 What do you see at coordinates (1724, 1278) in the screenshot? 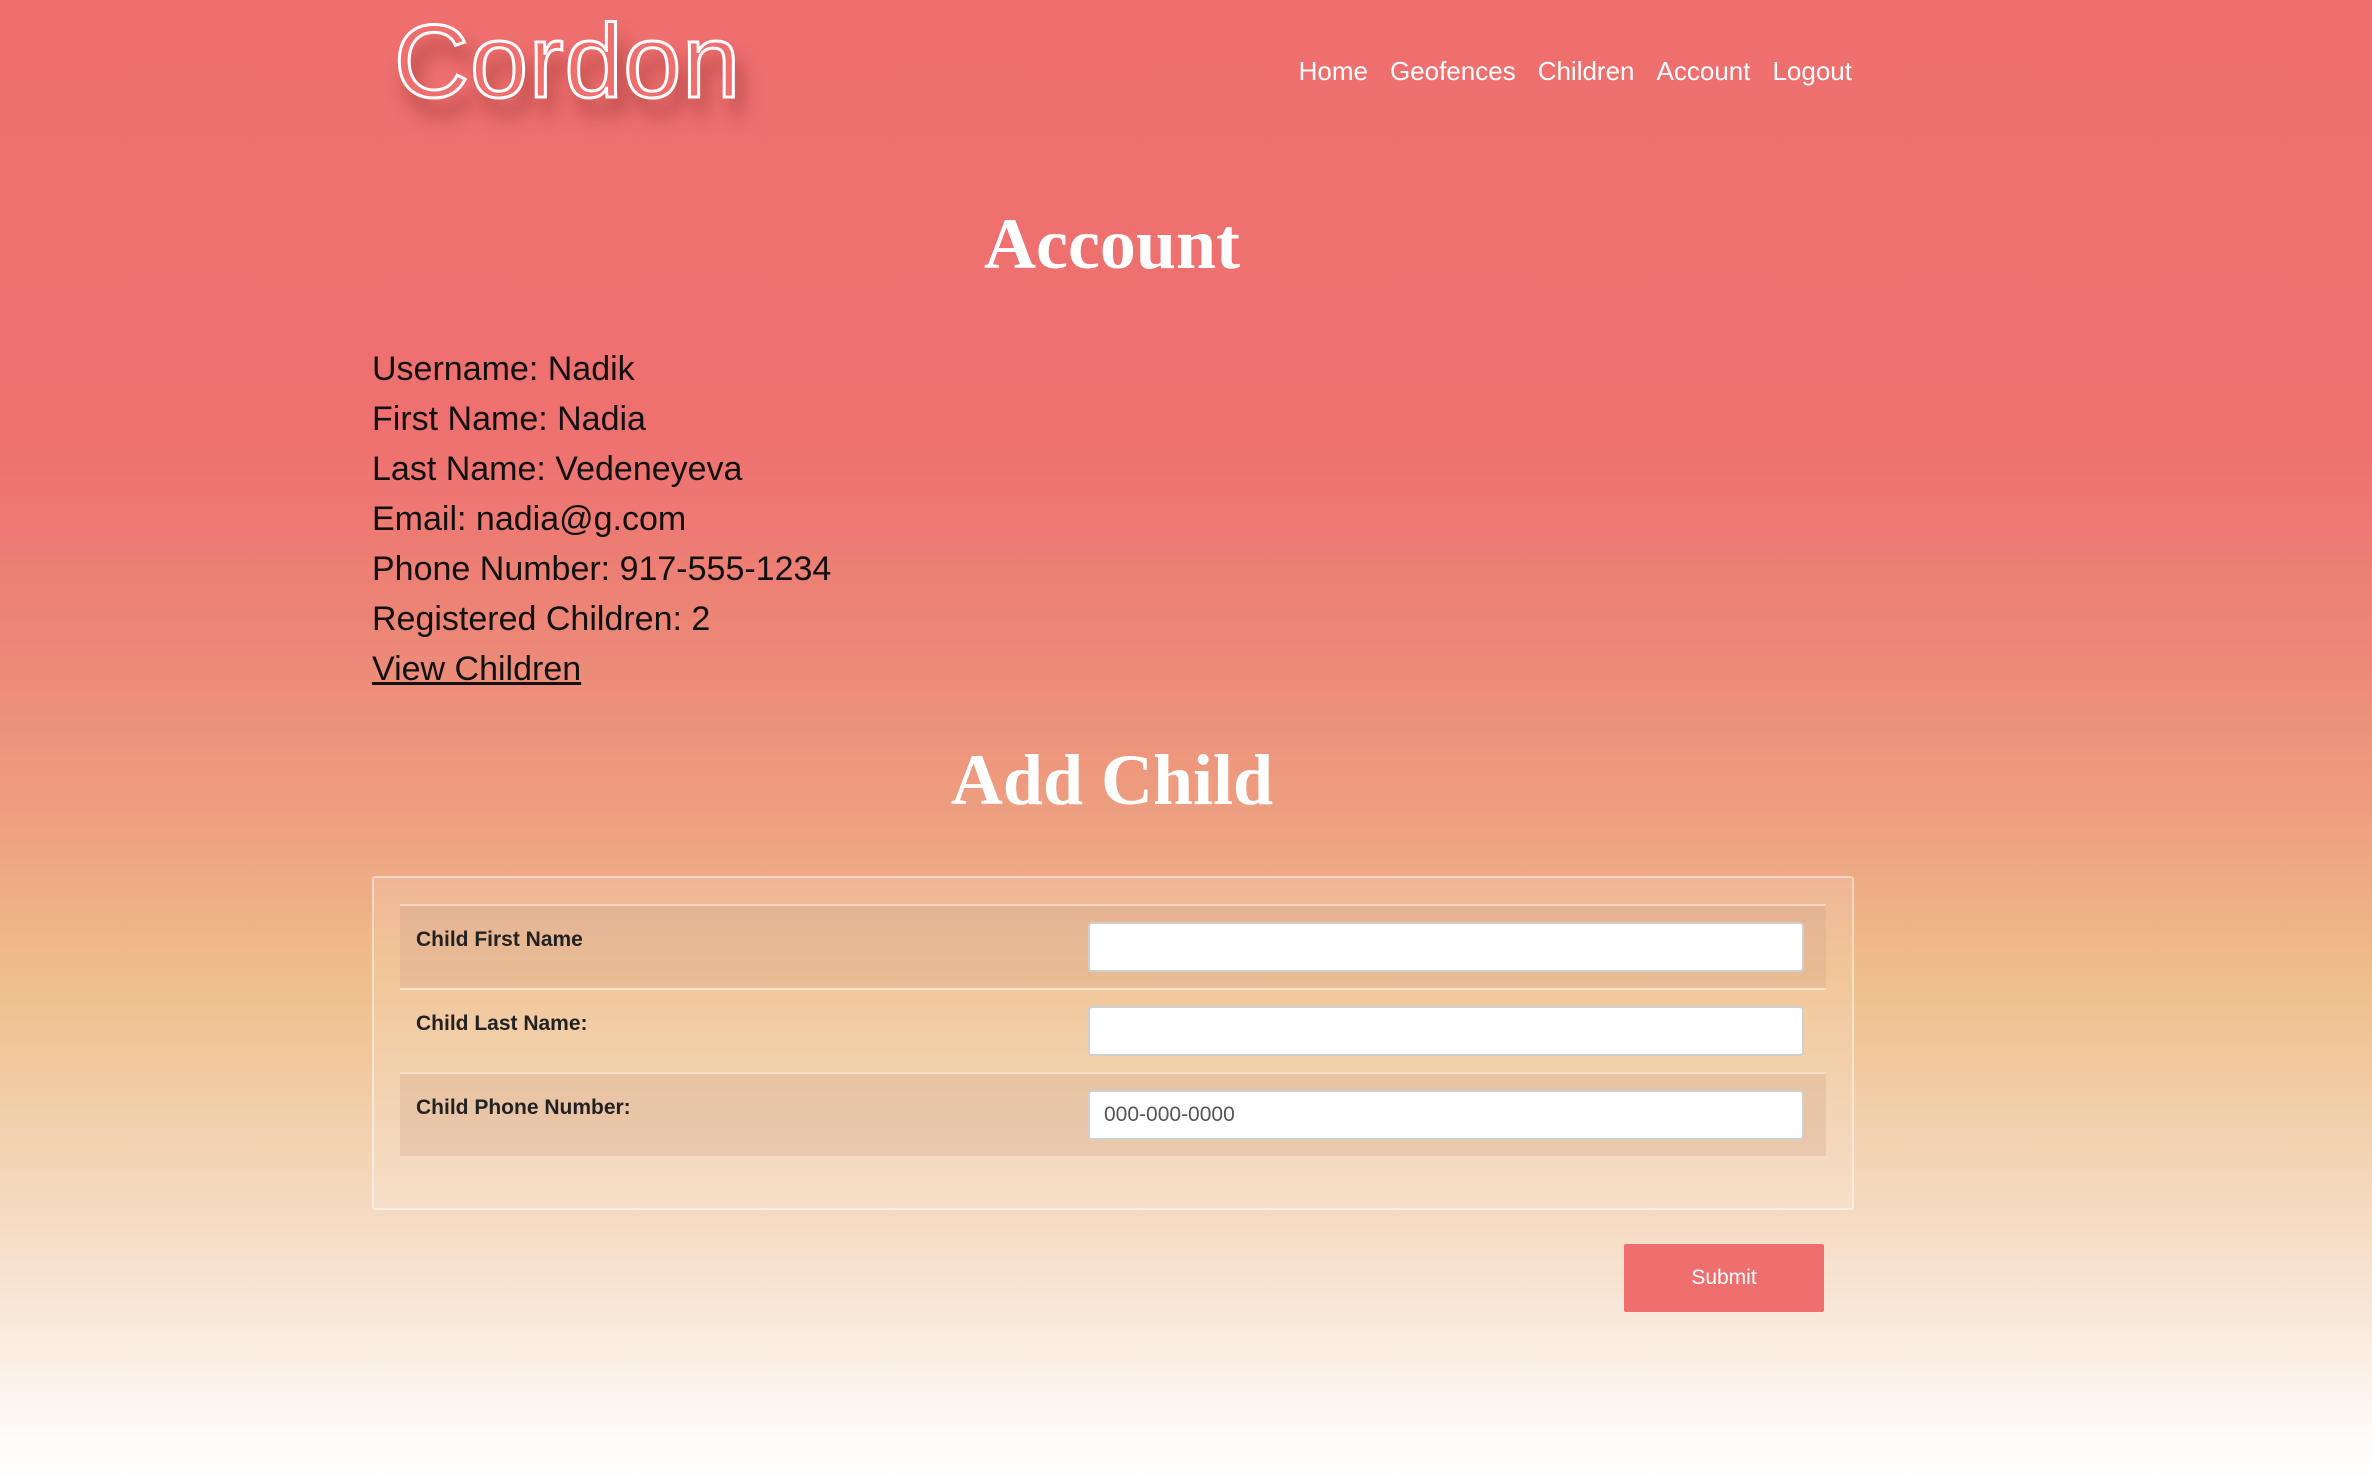
I see `submit-button: Submit` at bounding box center [1724, 1278].